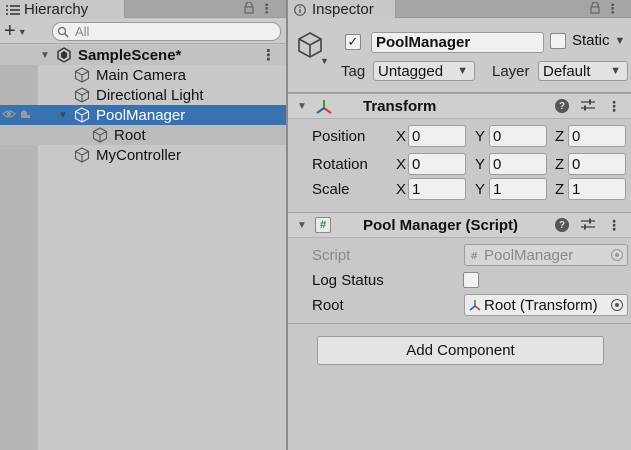  Describe the element at coordinates (331, 255) in the screenshot. I see `script-label: Script` at that location.